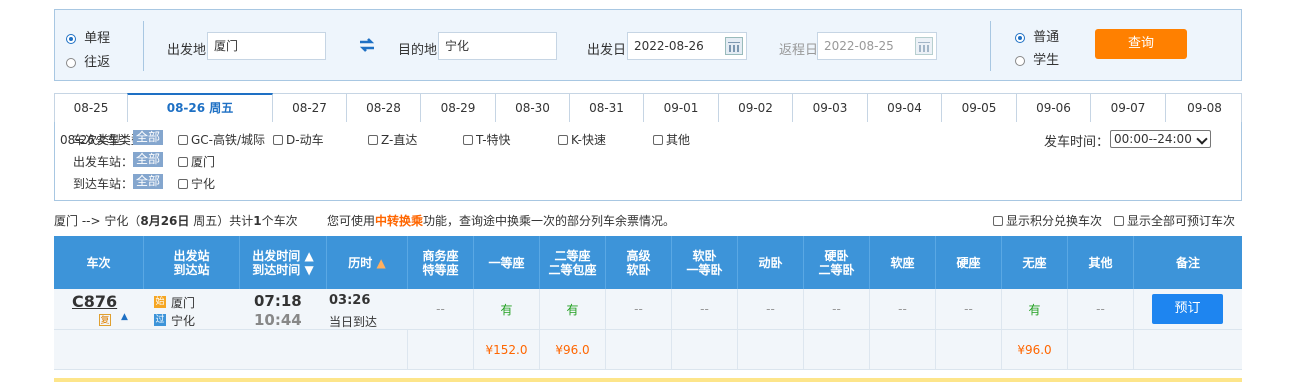 Image resolution: width=1305 pixels, height=382 pixels. What do you see at coordinates (1174, 220) in the screenshot?
I see `option-all: 显示全部可预订车次` at bounding box center [1174, 220].